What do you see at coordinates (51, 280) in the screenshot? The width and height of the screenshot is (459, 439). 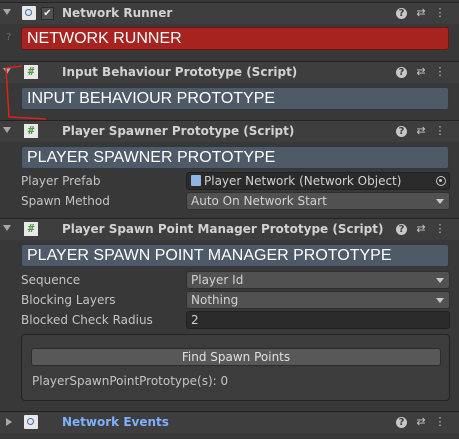 I see `sequence-label: Sequence` at bounding box center [51, 280].